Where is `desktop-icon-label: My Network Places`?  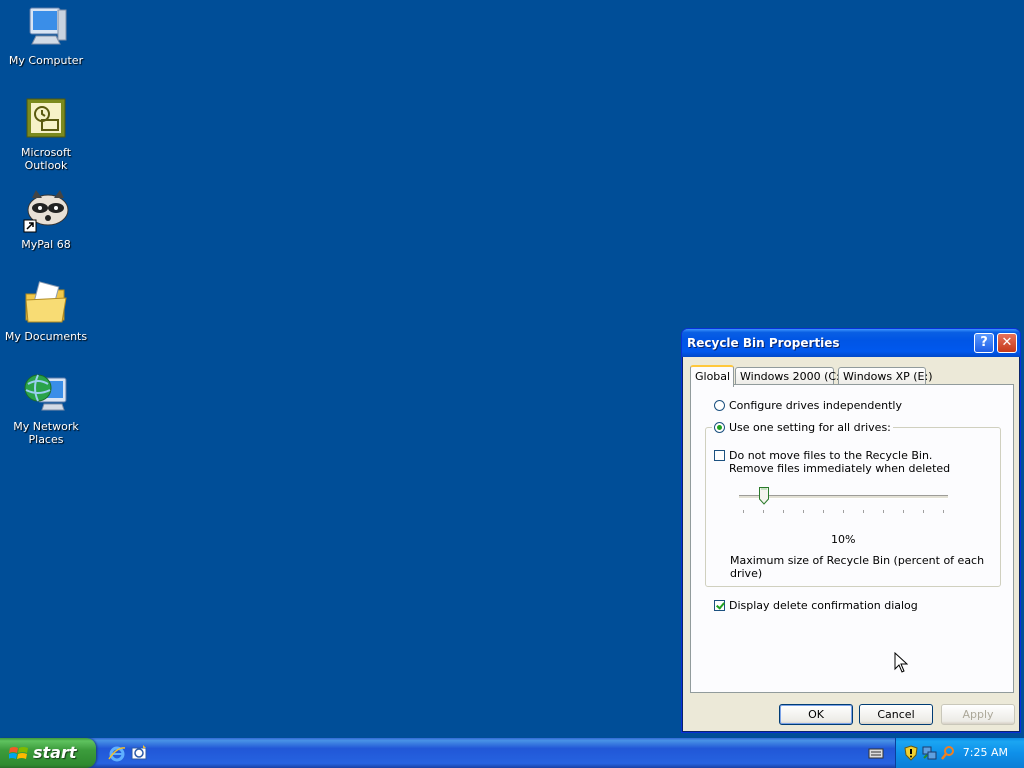 desktop-icon-label: My Network Places is located at coordinates (46, 433).